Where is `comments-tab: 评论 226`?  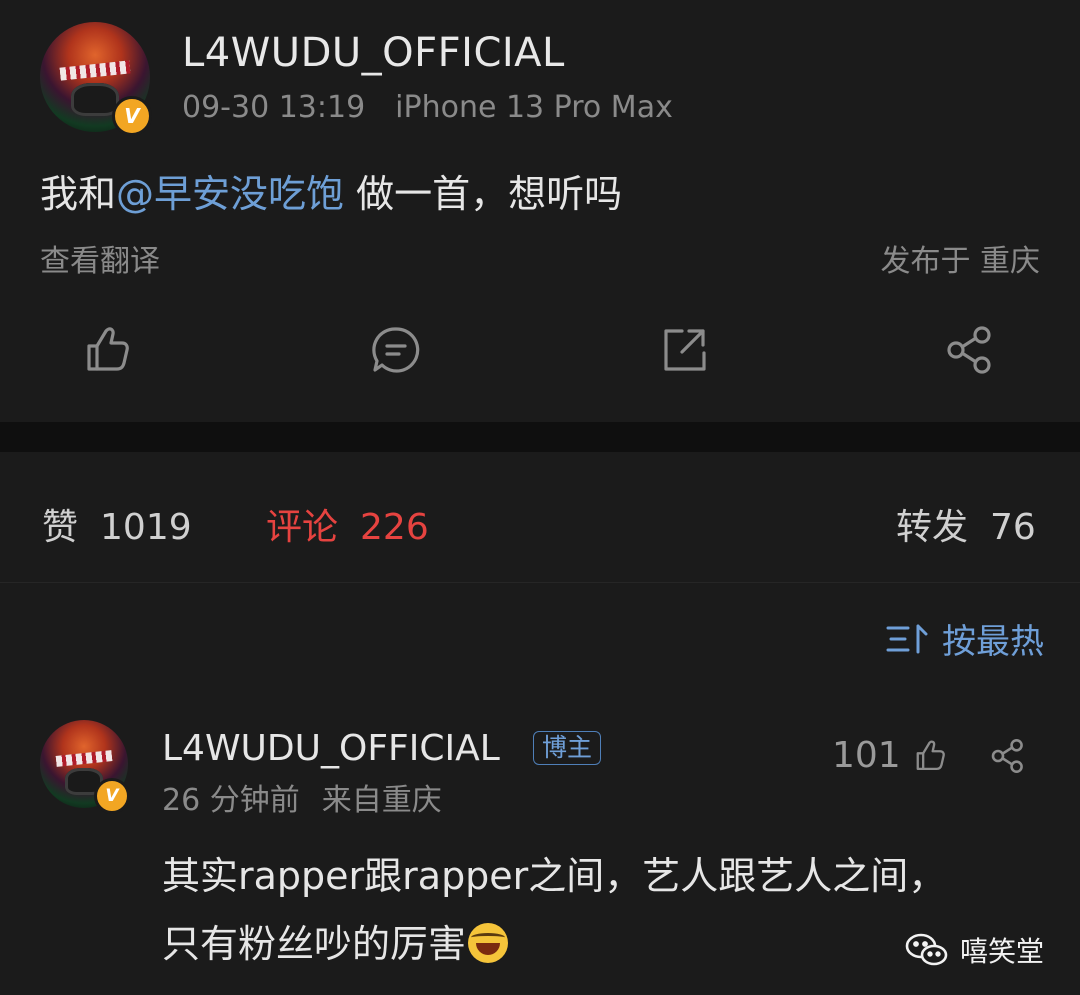 comments-tab: 评论 226 is located at coordinates (347, 524).